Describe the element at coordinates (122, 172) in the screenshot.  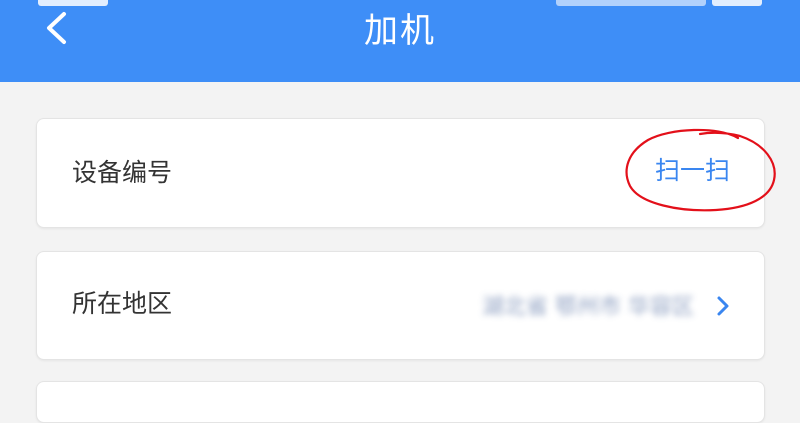
I see `device-number-label: 设备编号` at that location.